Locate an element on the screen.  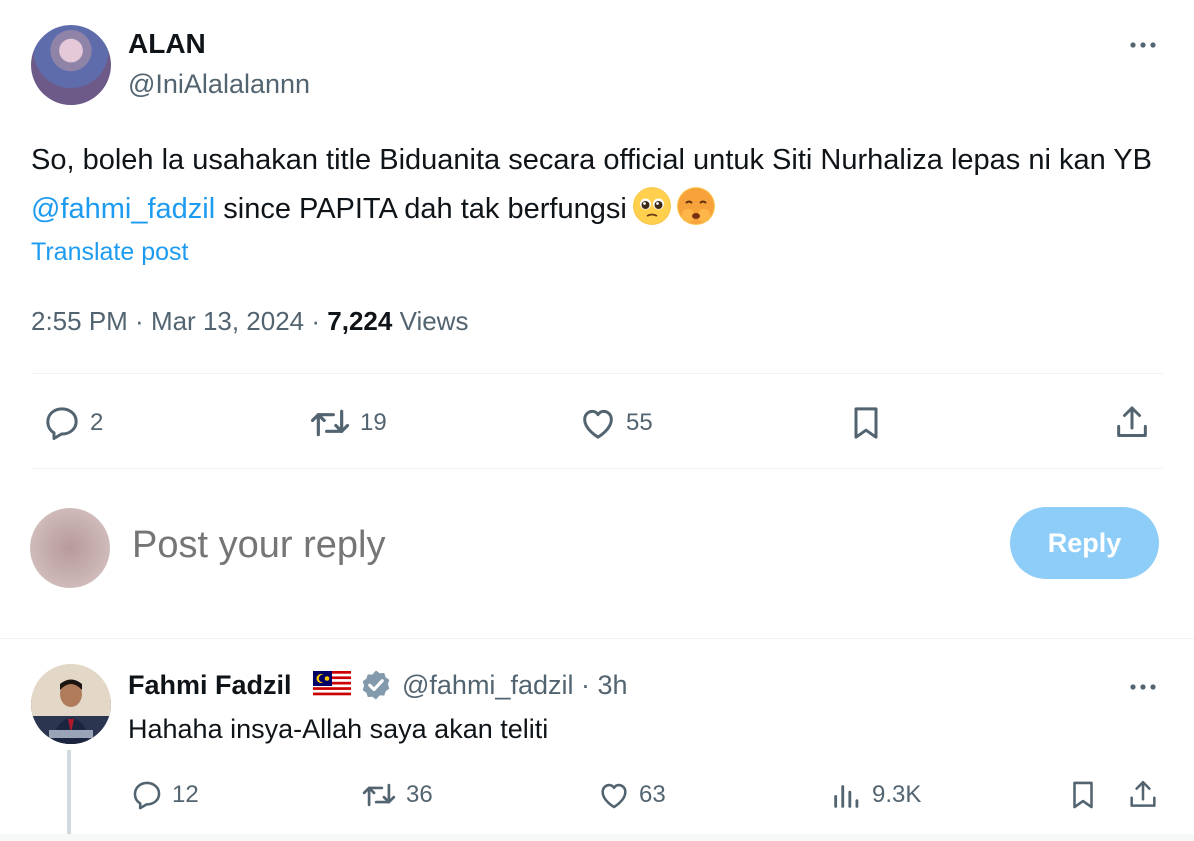
reply-reply-action: 12 is located at coordinates (164, 795).